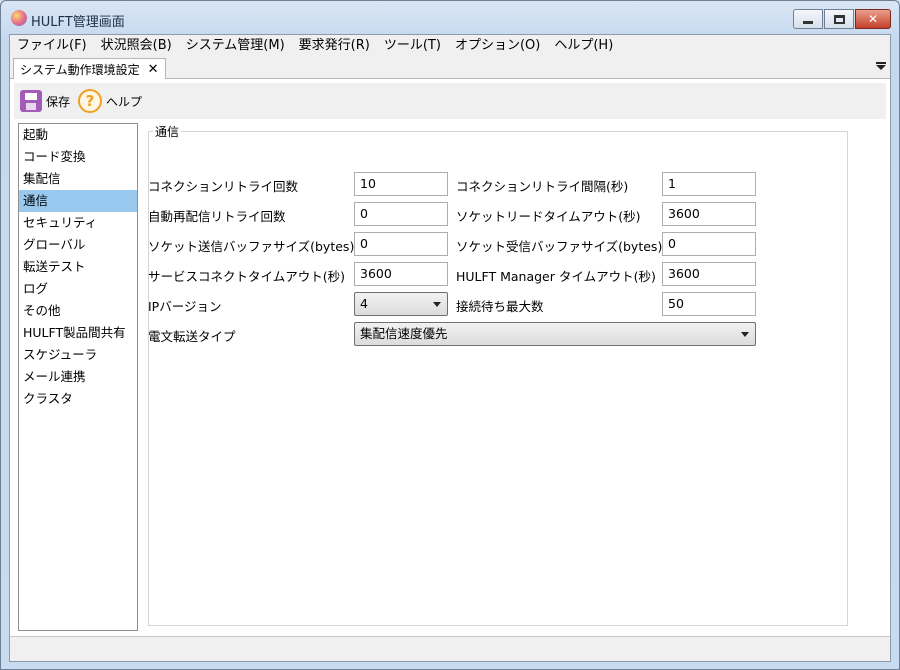 Image resolution: width=900 pixels, height=670 pixels. I want to click on nav-item-communication: 通信, so click(78, 201).